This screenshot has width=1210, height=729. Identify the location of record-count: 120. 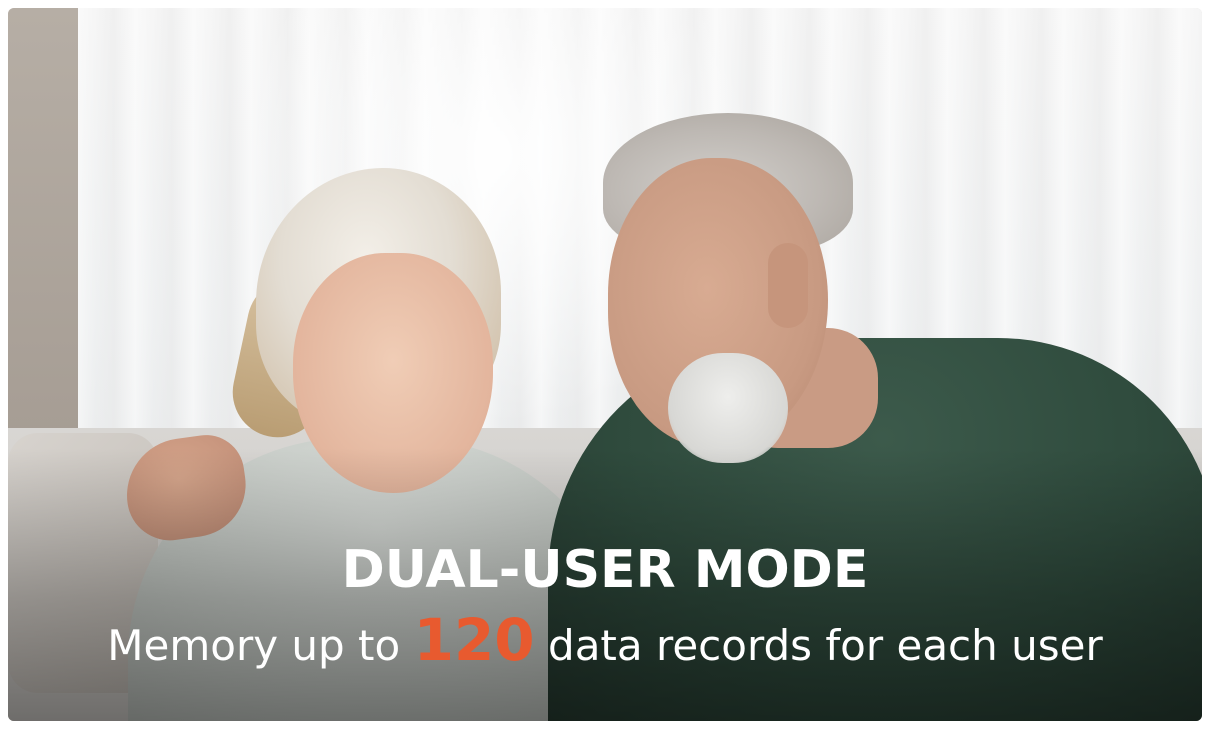
(474, 640).